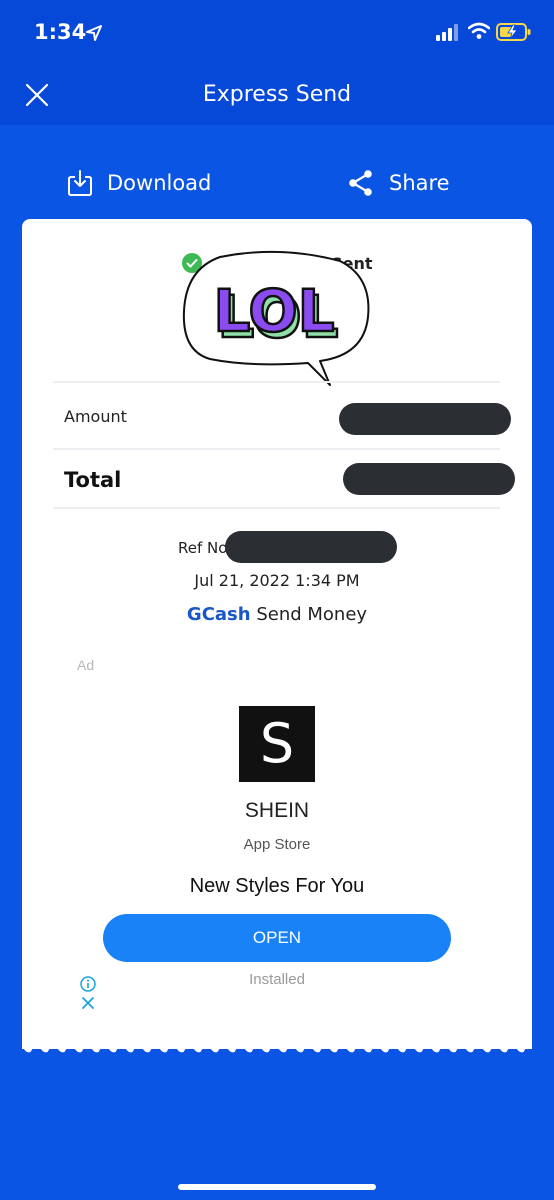  I want to click on ad-install-status: Installed, so click(277, 979).